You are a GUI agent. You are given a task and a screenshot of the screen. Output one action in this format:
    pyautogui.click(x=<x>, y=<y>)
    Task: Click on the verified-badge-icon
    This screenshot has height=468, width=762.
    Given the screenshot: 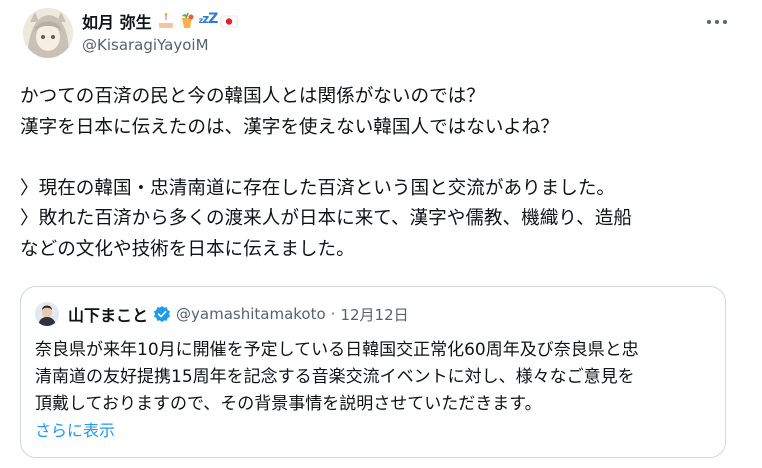 What is the action you would take?
    pyautogui.click(x=162, y=314)
    